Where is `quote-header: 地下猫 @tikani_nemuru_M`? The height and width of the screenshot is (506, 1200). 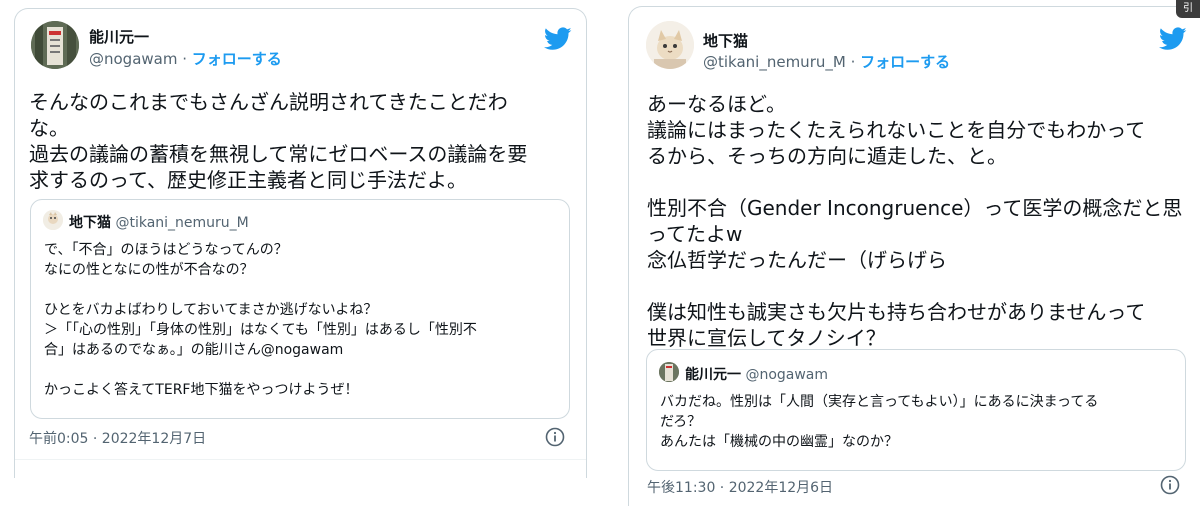 quote-header: 地下猫 @tikani_nemuru_M is located at coordinates (159, 222).